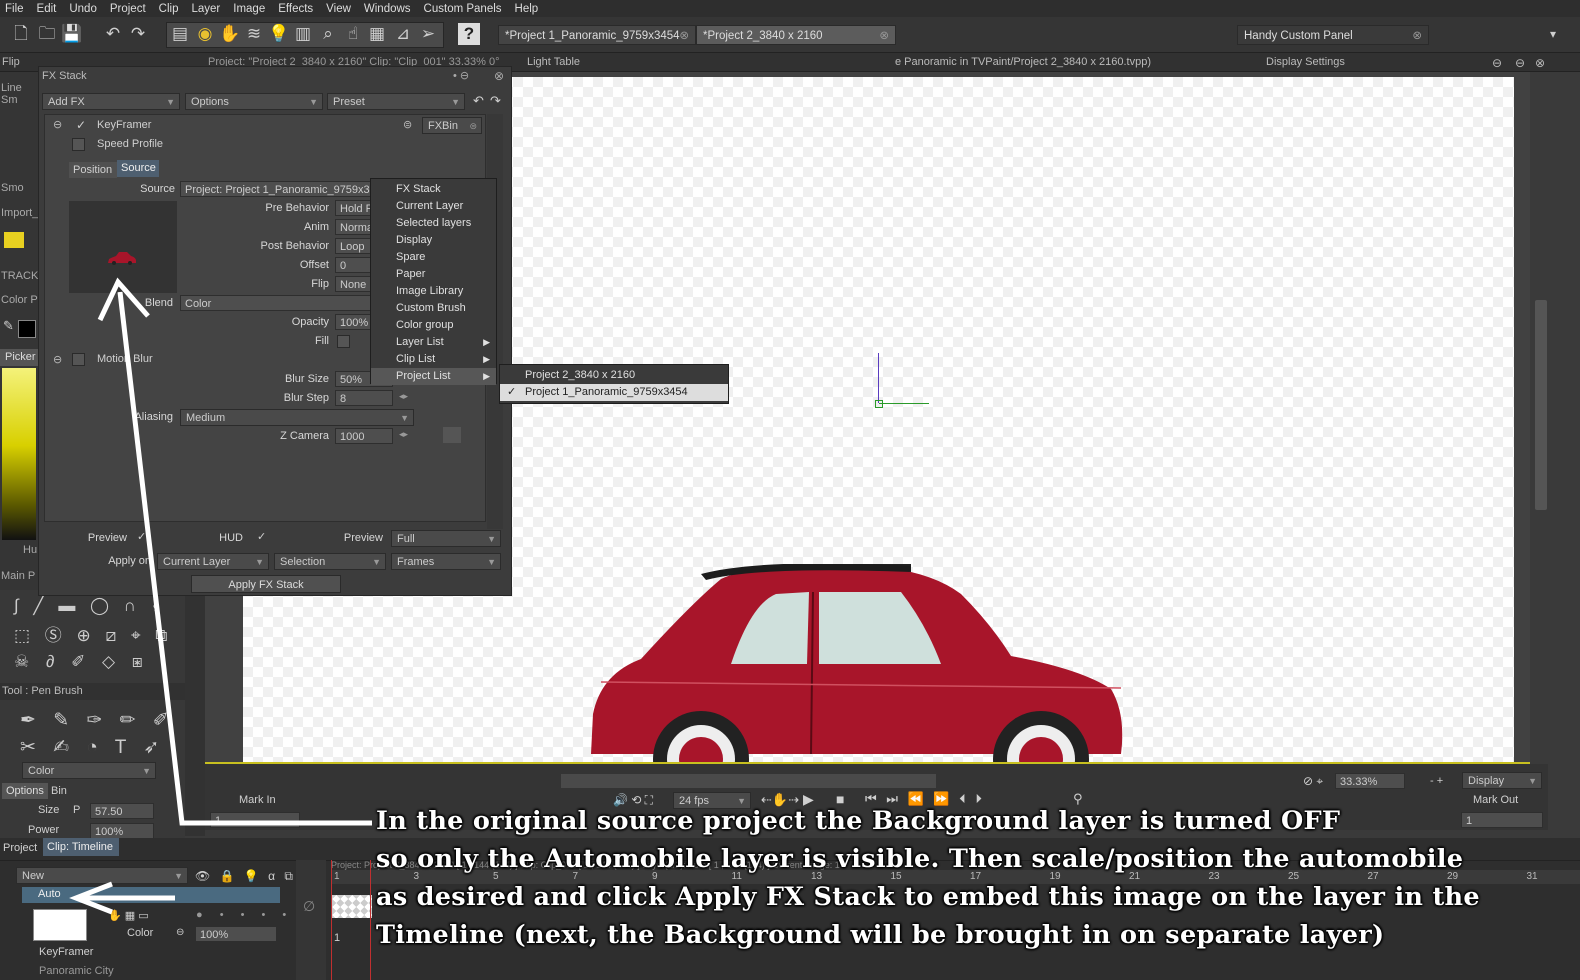 The width and height of the screenshot is (1580, 980). What do you see at coordinates (84, 9) in the screenshot?
I see `menu-undo: Undo` at bounding box center [84, 9].